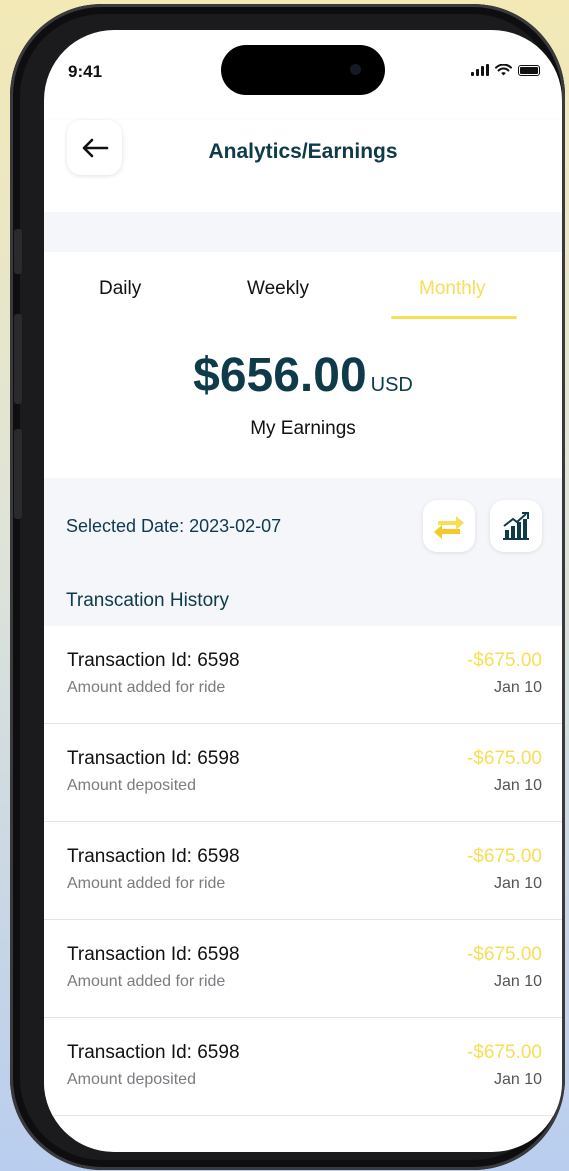 The image size is (569, 1171). I want to click on status-bar: 9:41, so click(303, 75).